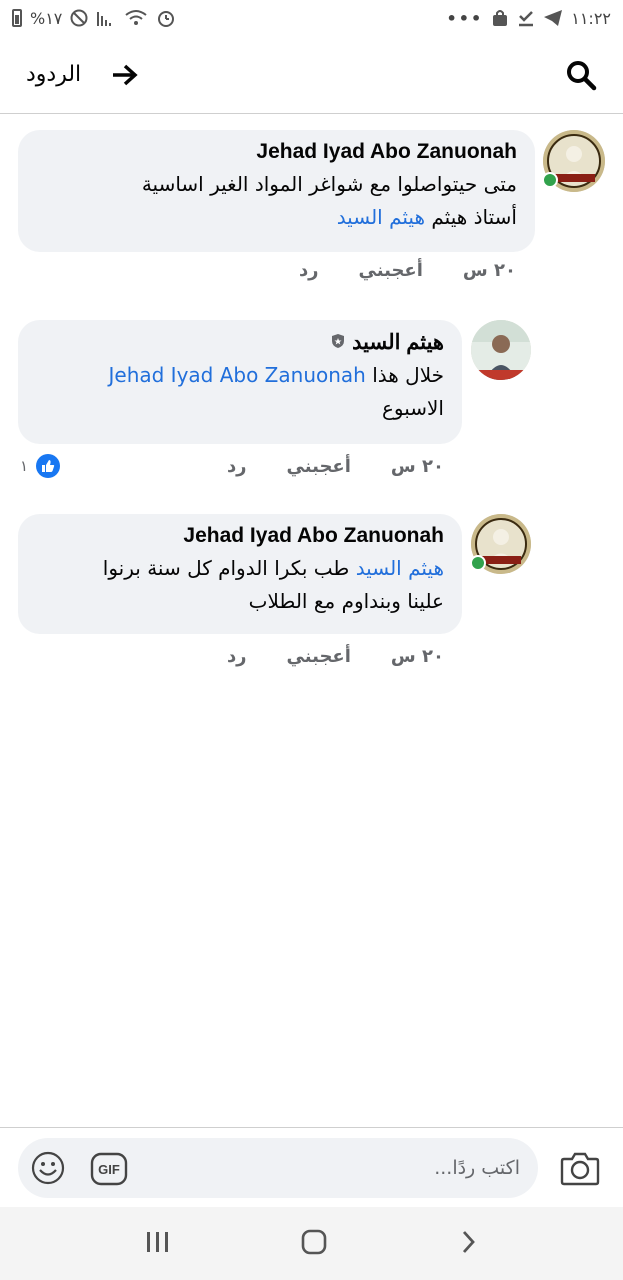  What do you see at coordinates (501, 350) in the screenshot?
I see `avatar` at bounding box center [501, 350].